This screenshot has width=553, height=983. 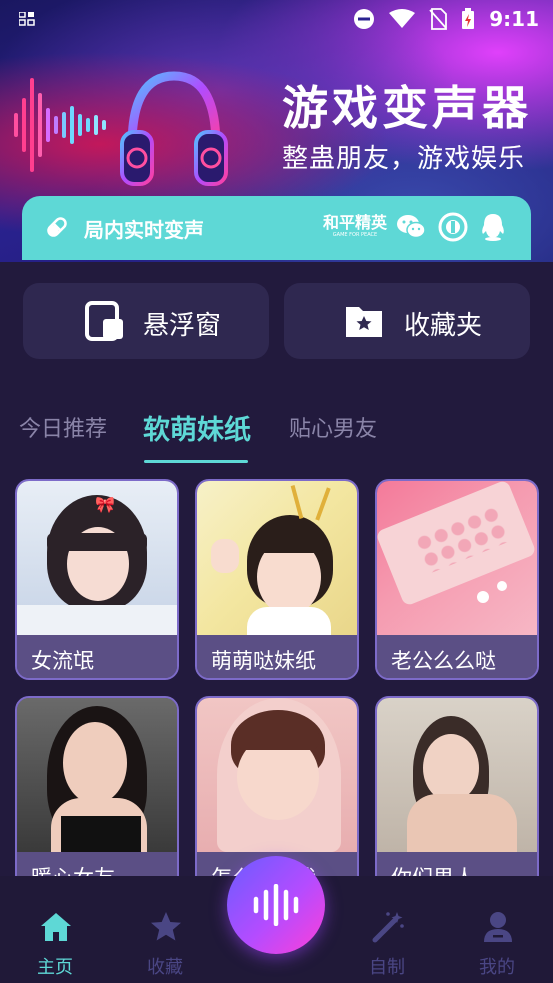 I want to click on favorites-folder-button: 收藏夹, so click(x=407, y=321).